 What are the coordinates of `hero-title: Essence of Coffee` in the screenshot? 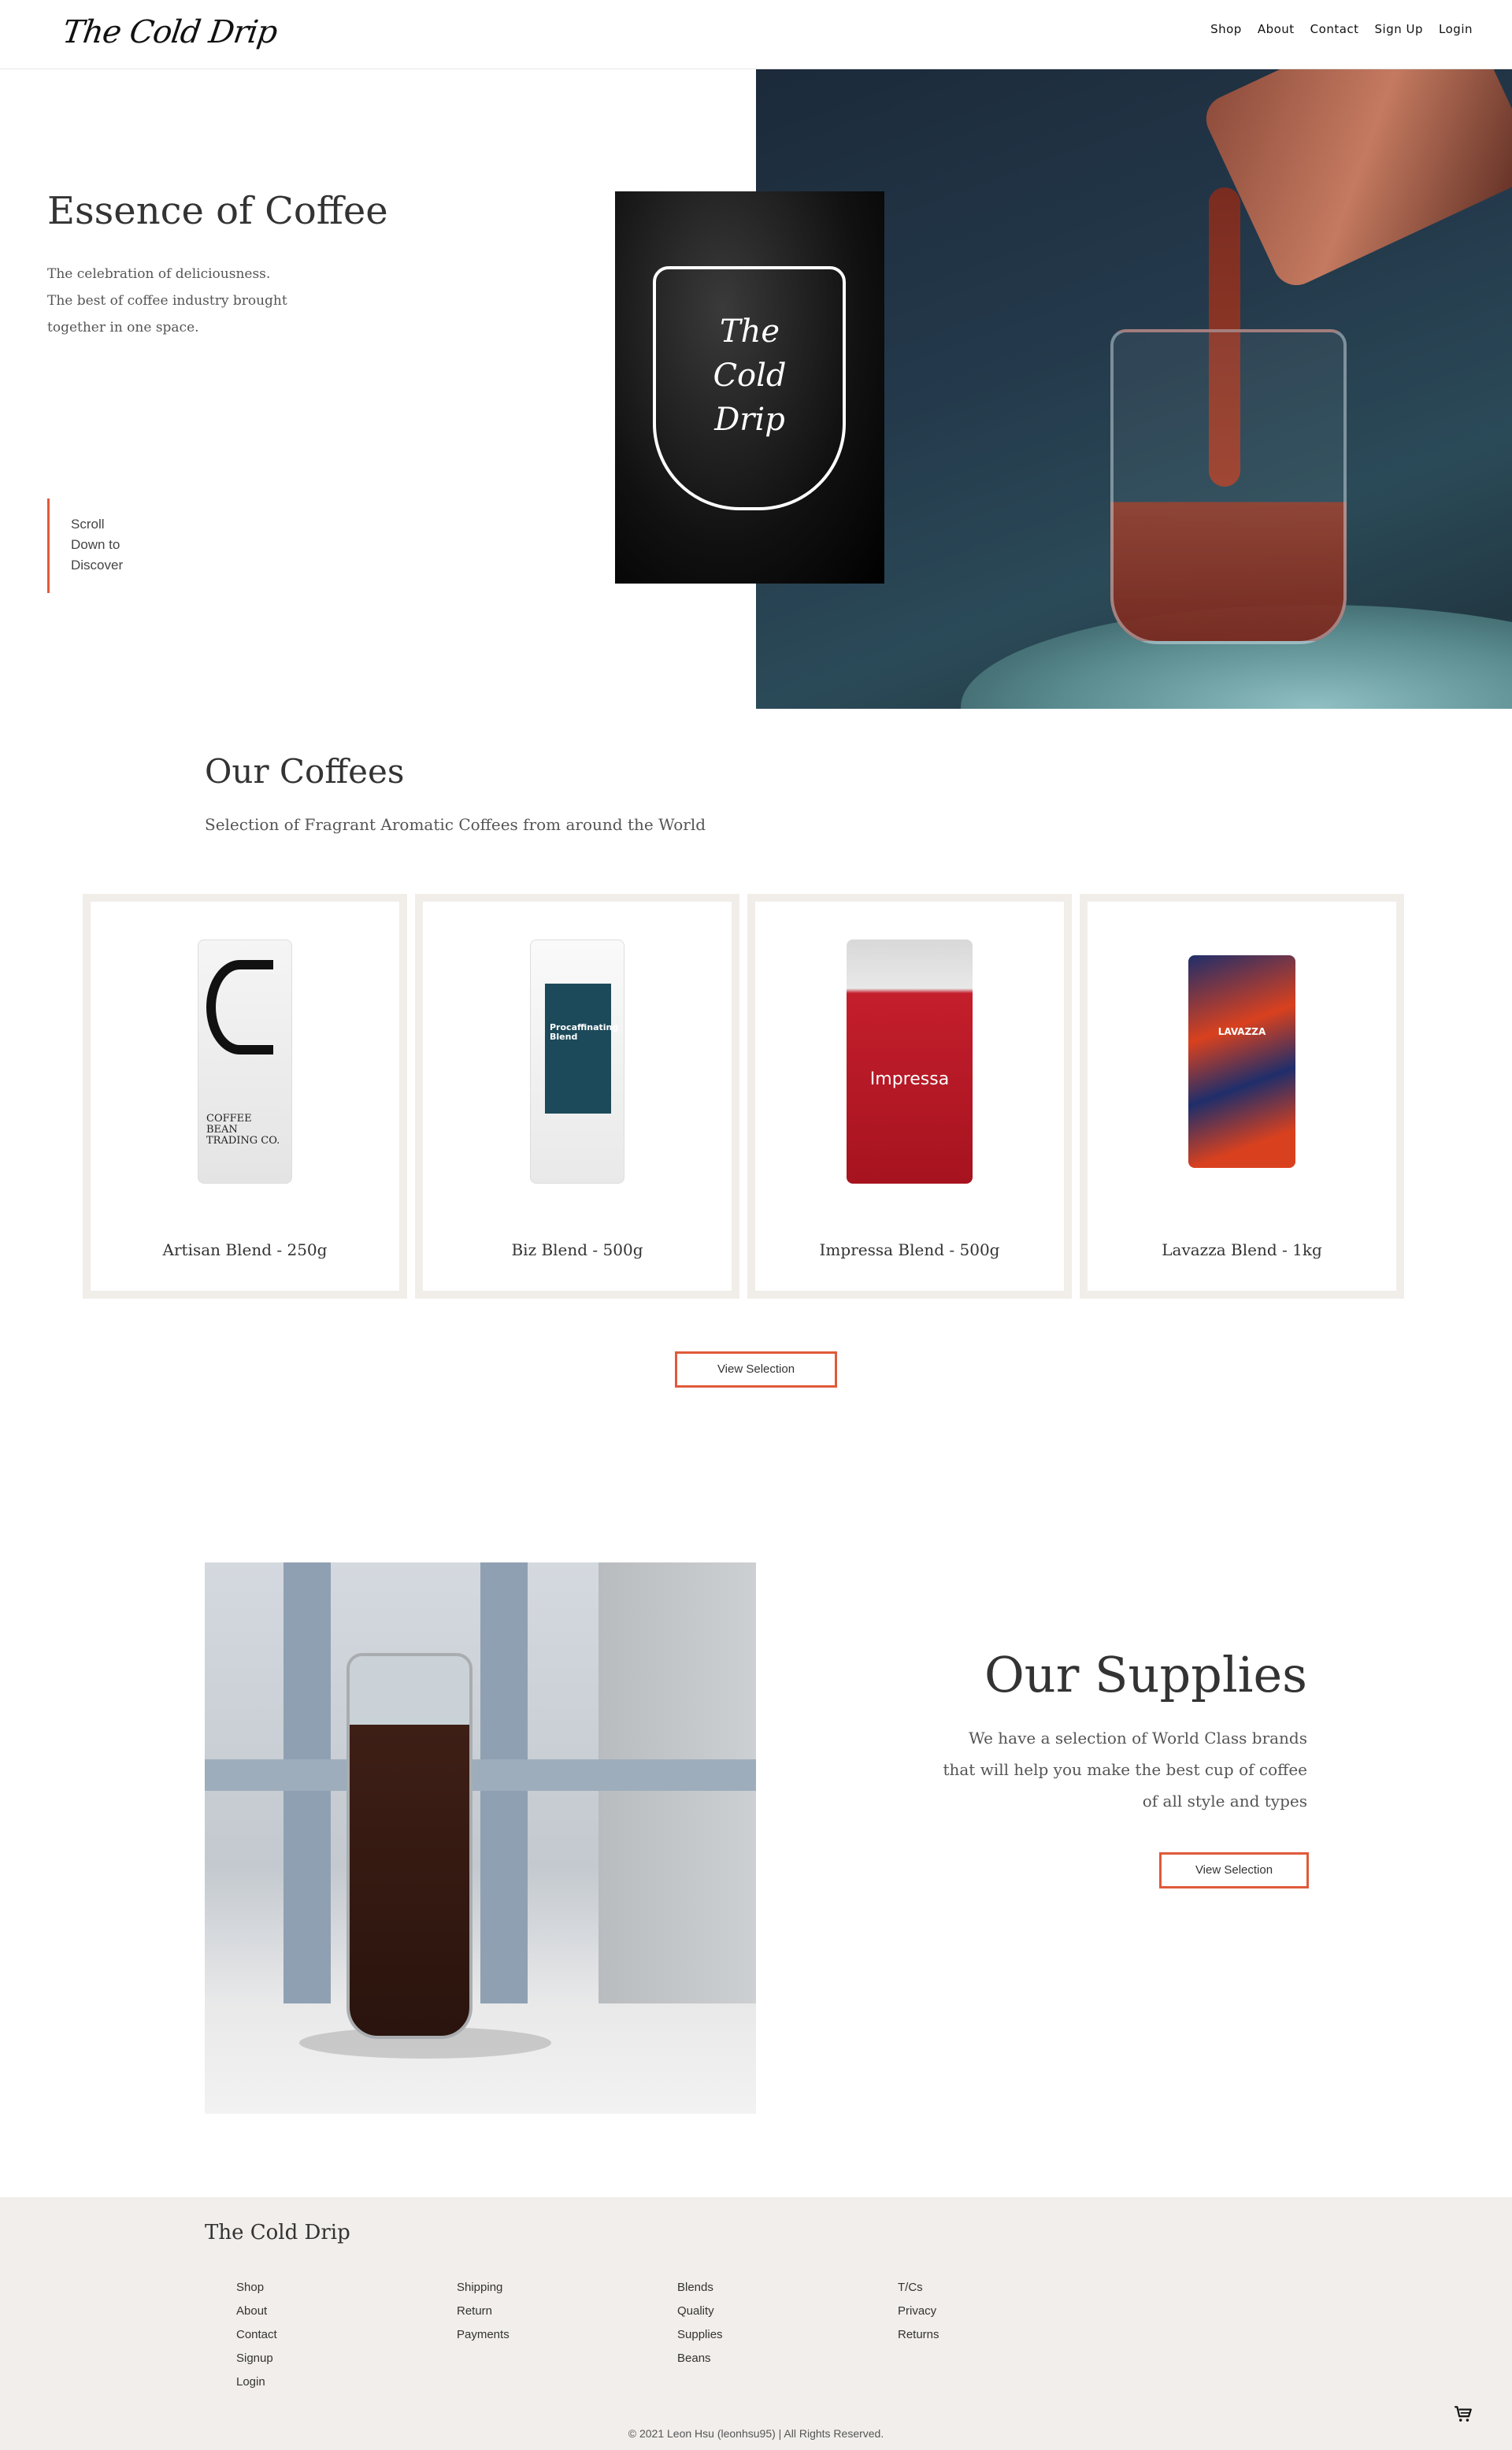 It's located at (217, 211).